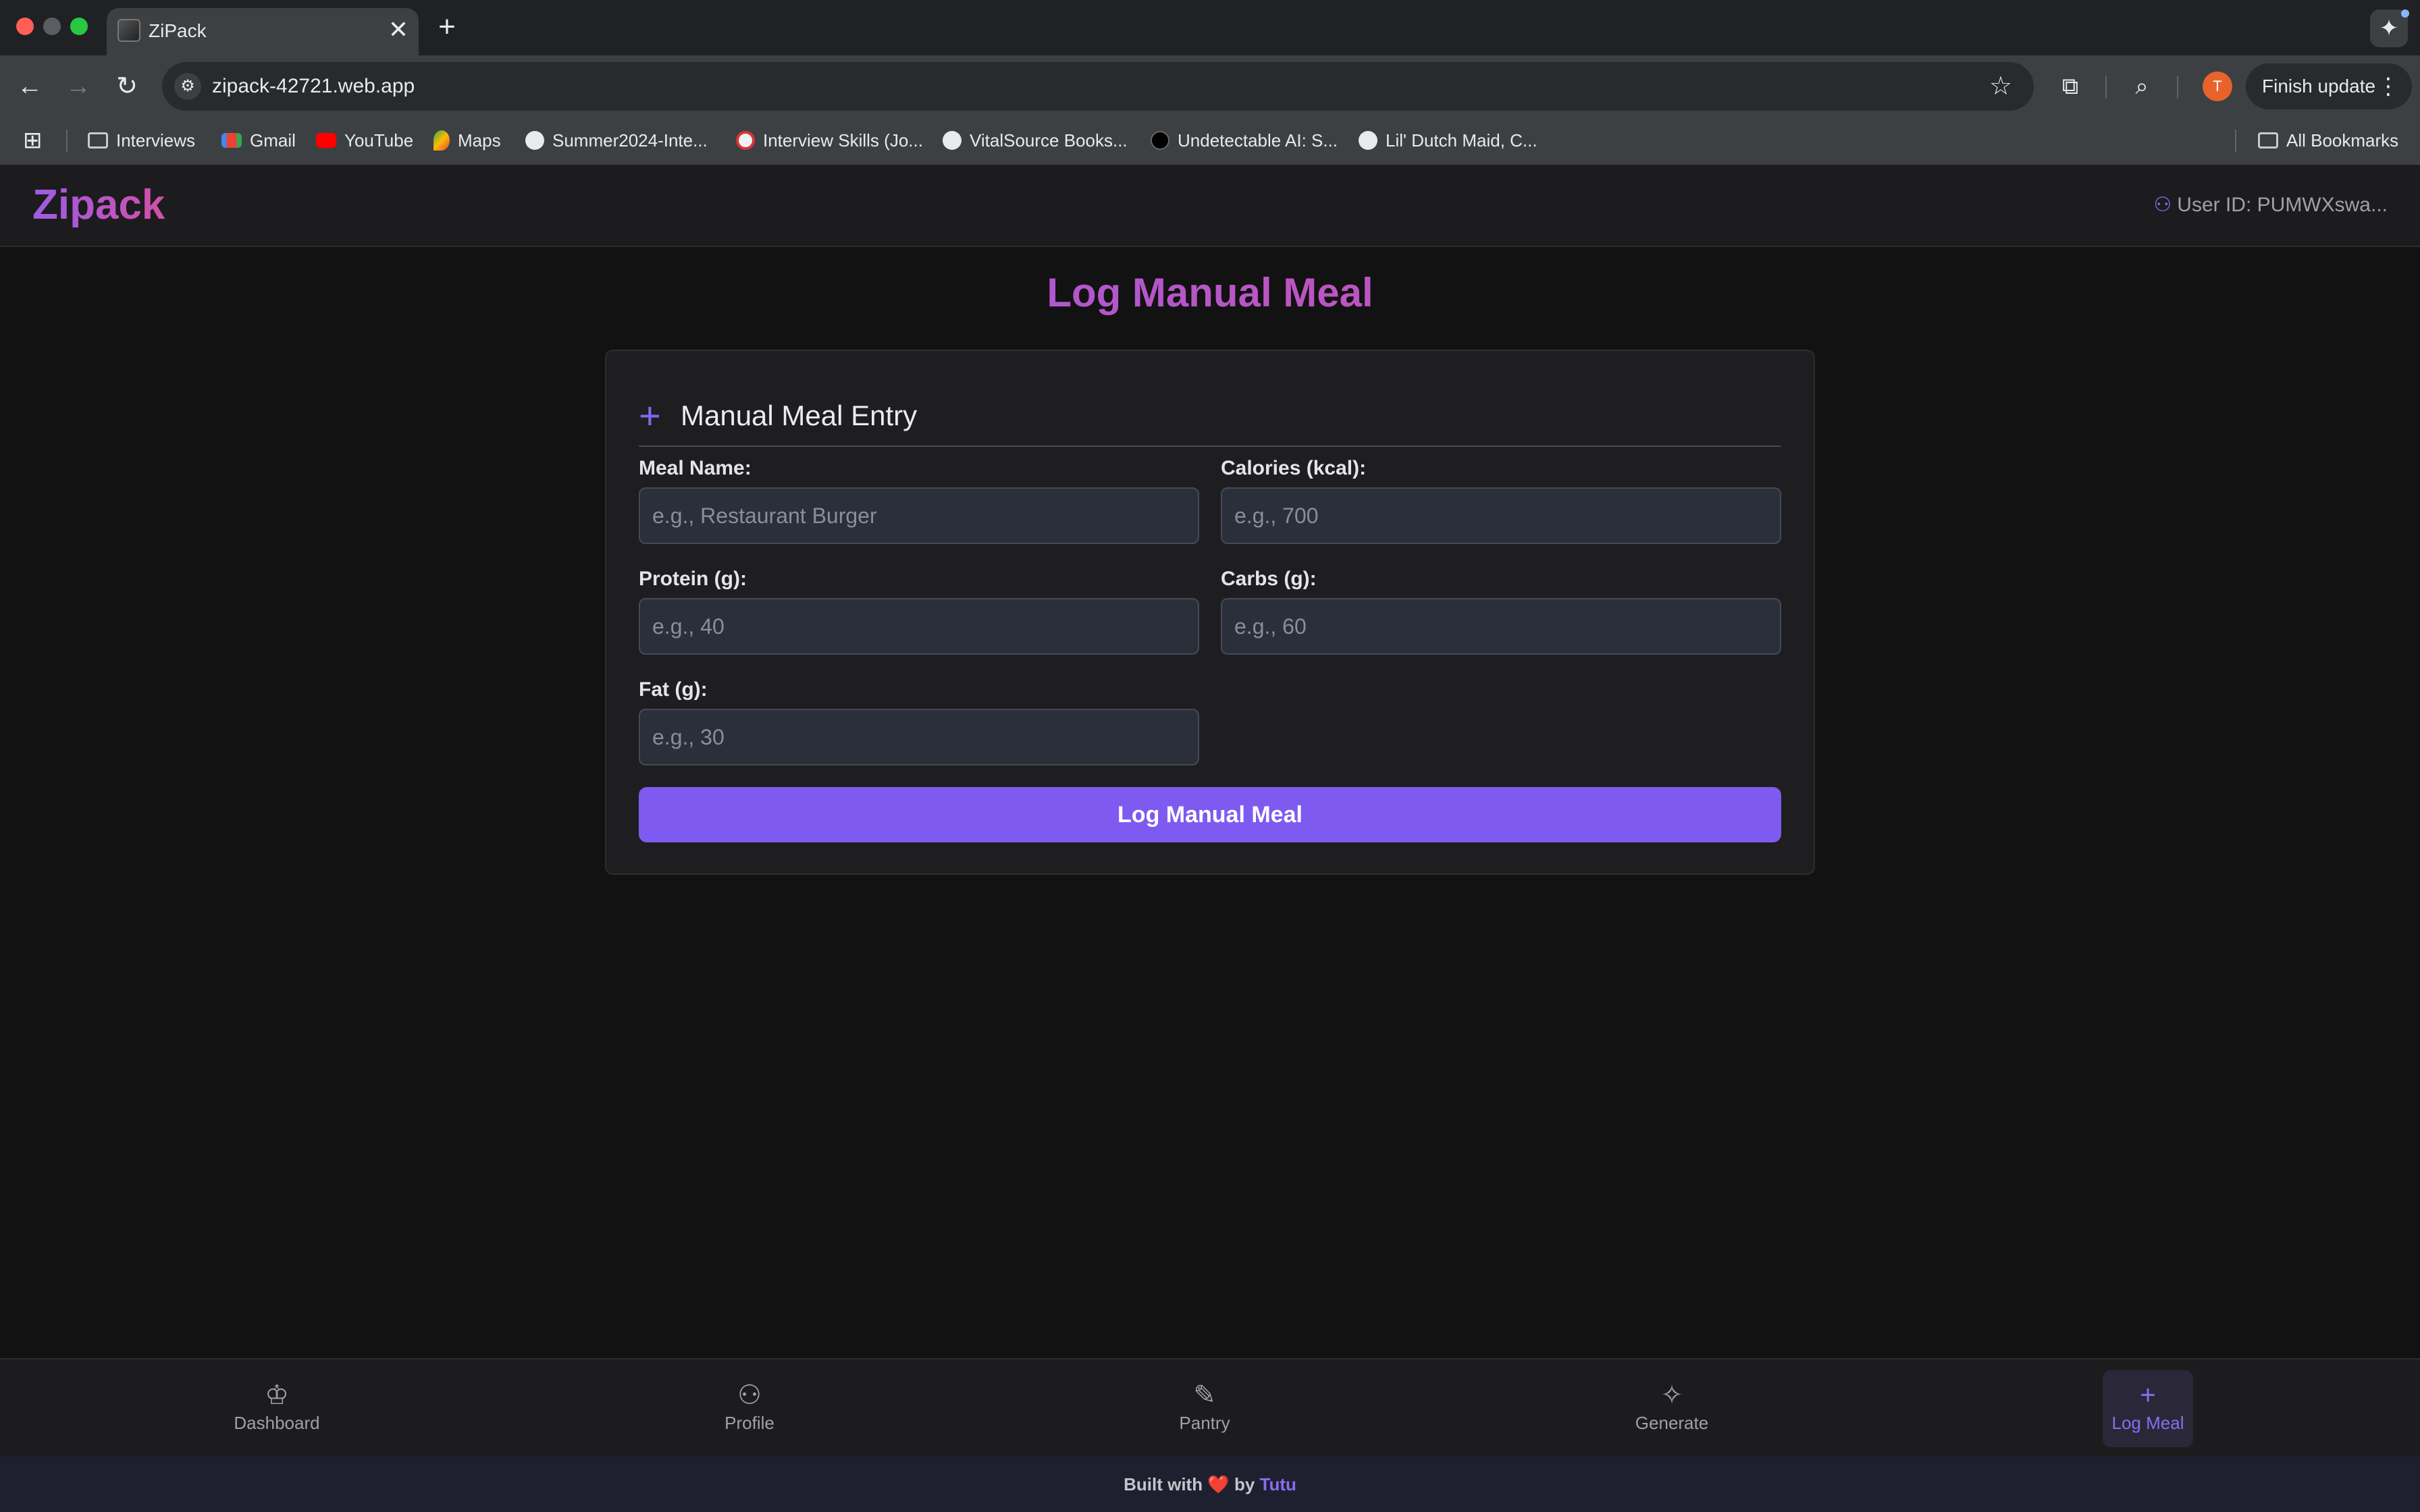 This screenshot has height=1512, width=2420. What do you see at coordinates (98, 205) in the screenshot?
I see `app-logo: Zipack` at bounding box center [98, 205].